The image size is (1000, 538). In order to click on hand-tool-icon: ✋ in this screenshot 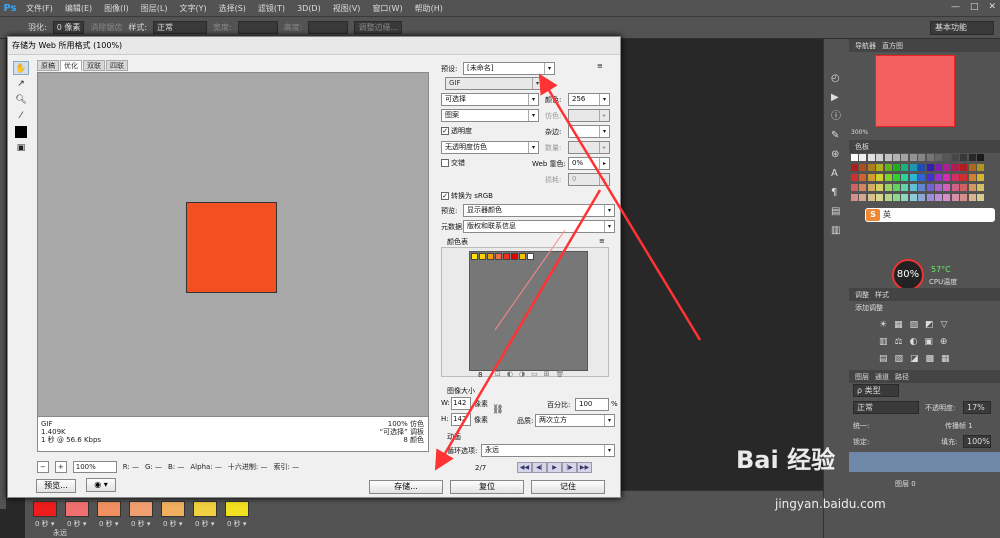, I will do `click(21, 68)`.